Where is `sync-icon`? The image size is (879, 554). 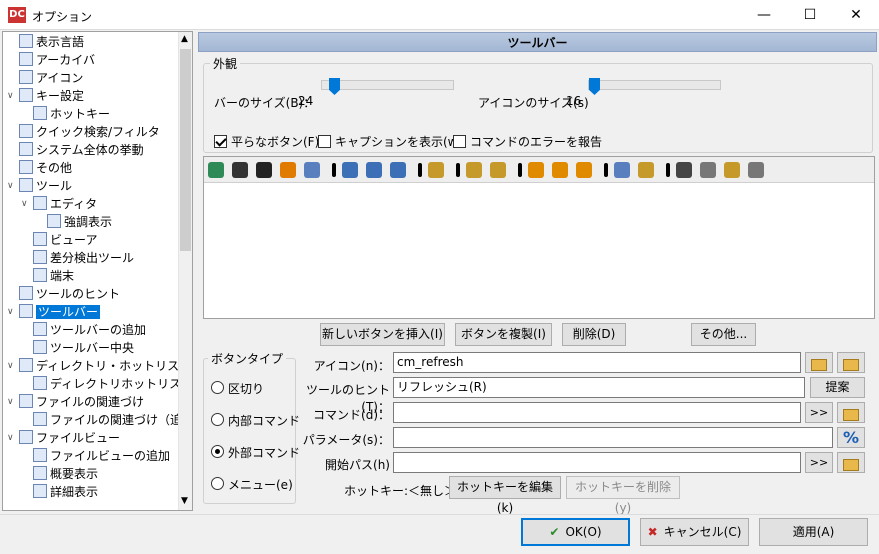 sync-icon is located at coordinates (436, 170).